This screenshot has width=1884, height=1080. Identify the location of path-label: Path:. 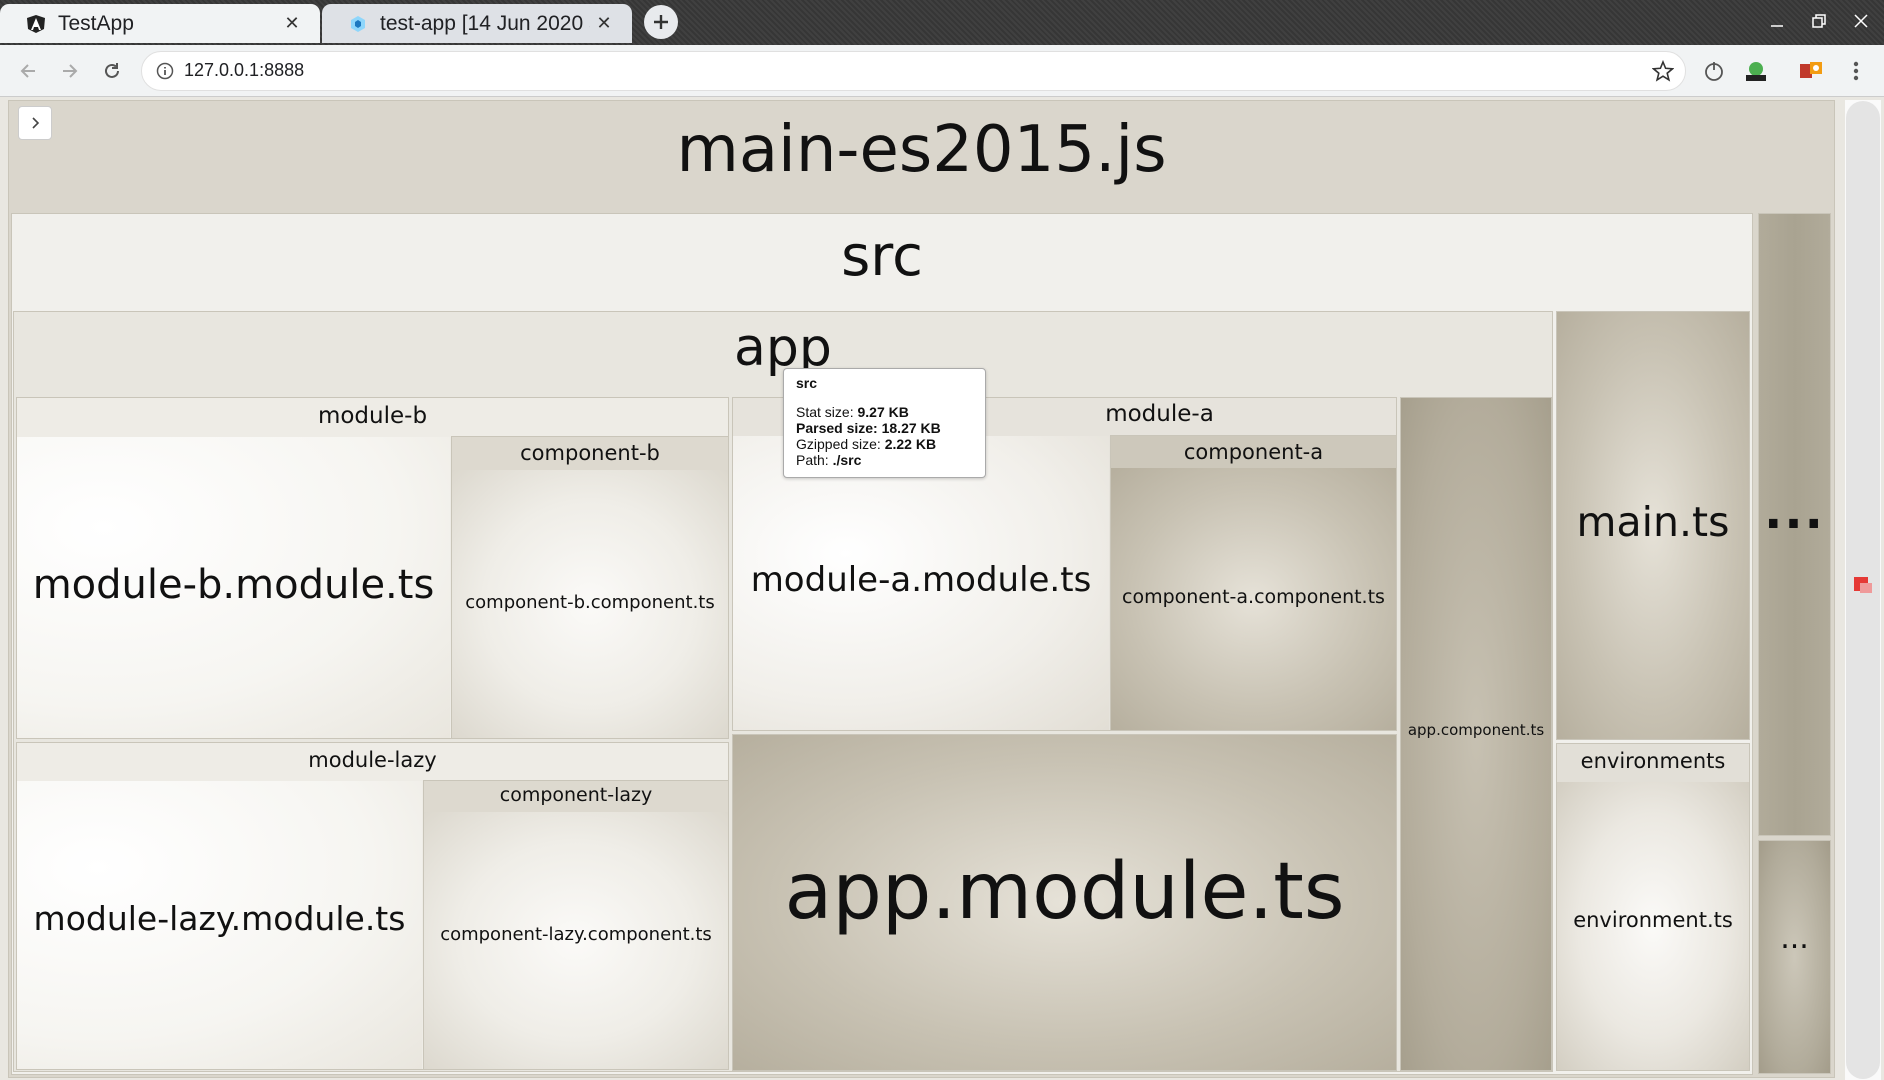
(812, 460).